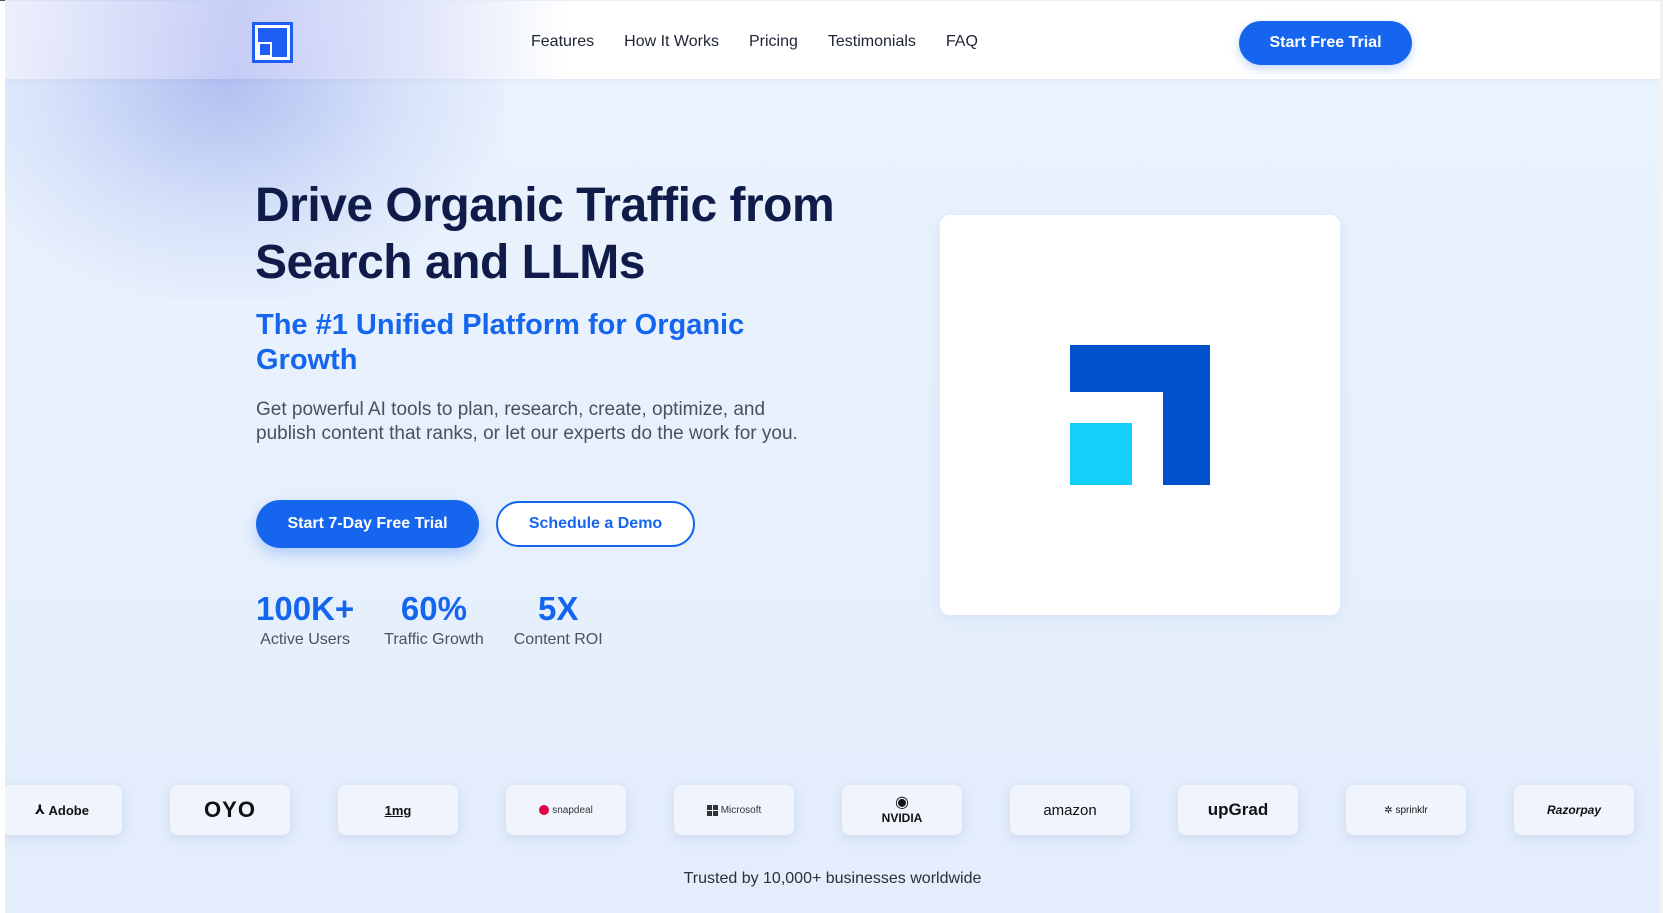 The image size is (1663, 913). What do you see at coordinates (671, 42) in the screenshot?
I see `nav-link-how-it-works: How It Works` at bounding box center [671, 42].